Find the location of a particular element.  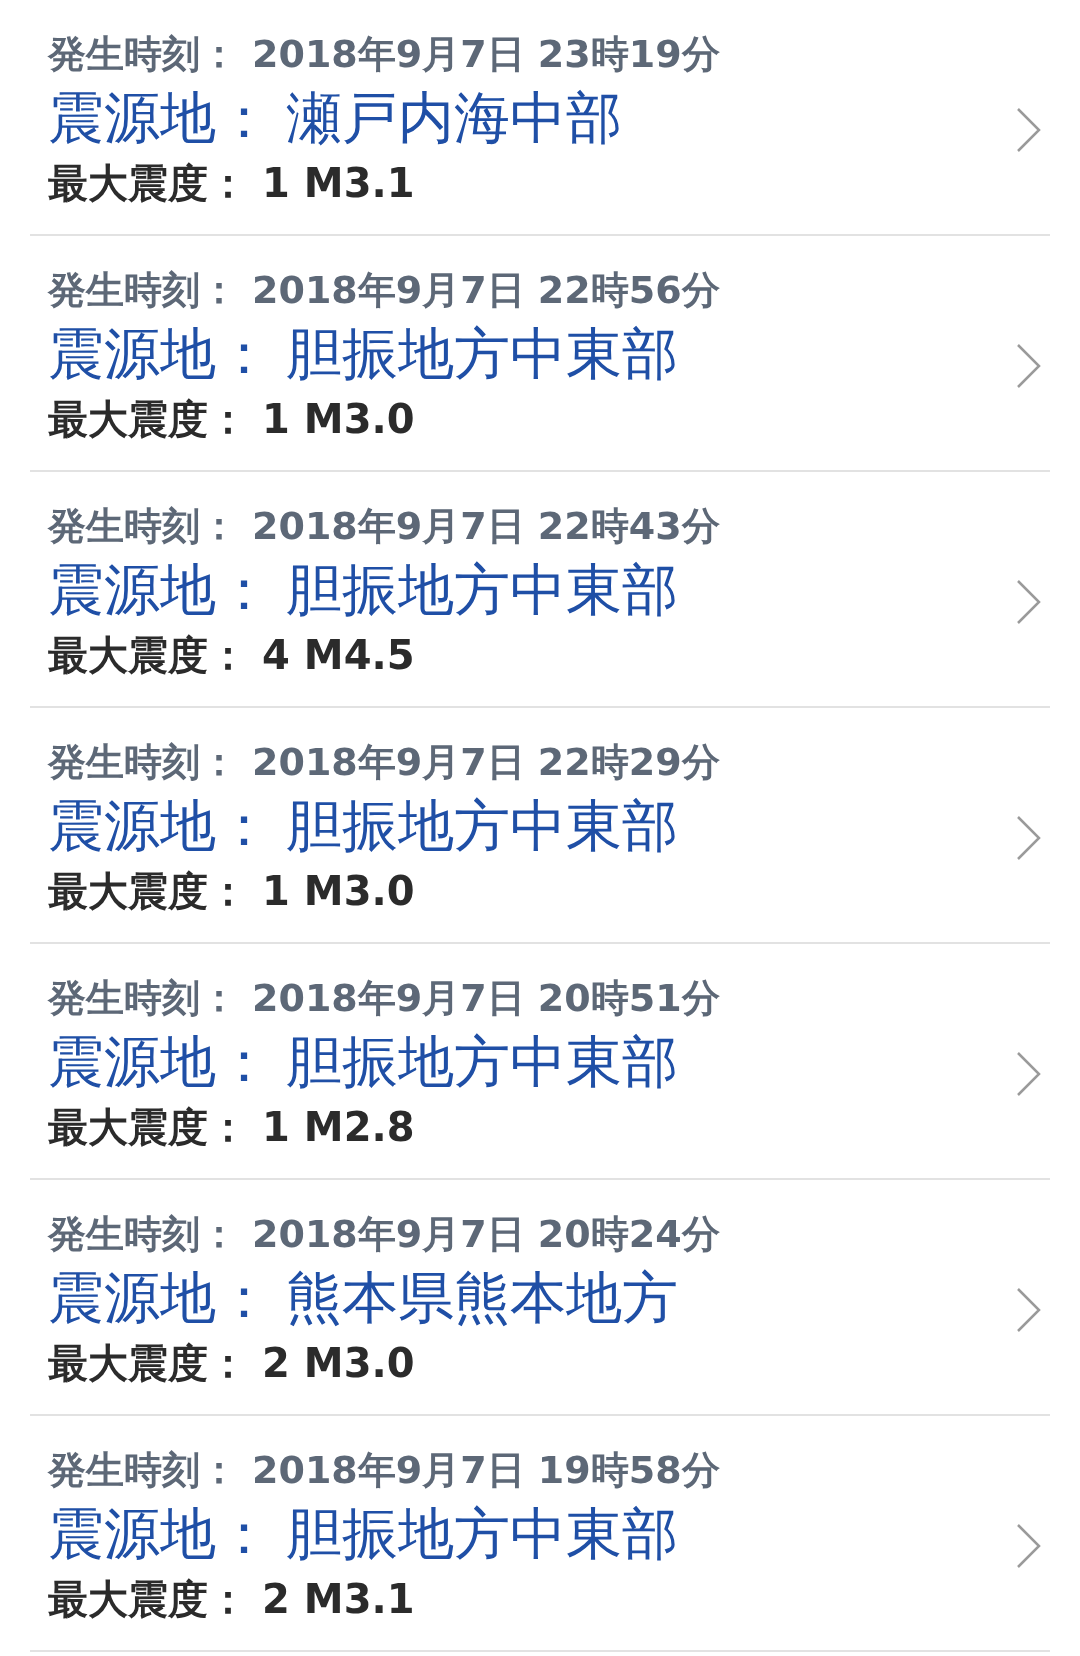

time-value: 2018年9月7日 23時19分 is located at coordinates (486, 54).